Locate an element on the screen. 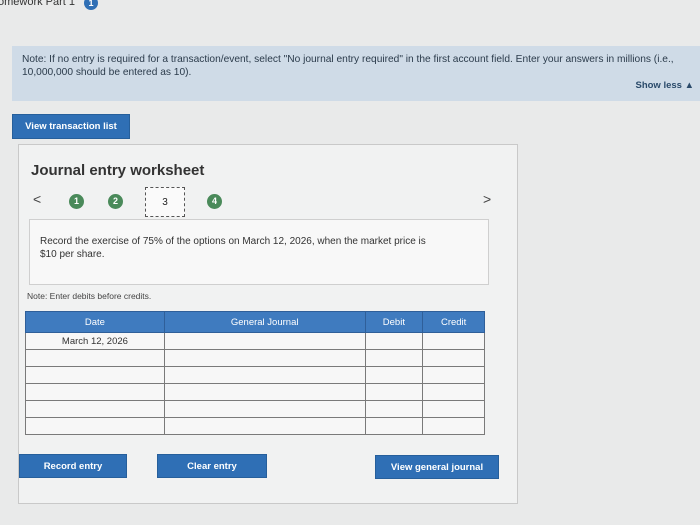 The width and height of the screenshot is (700, 525). table-header-row: Date General Journal Debit Credit is located at coordinates (255, 322).